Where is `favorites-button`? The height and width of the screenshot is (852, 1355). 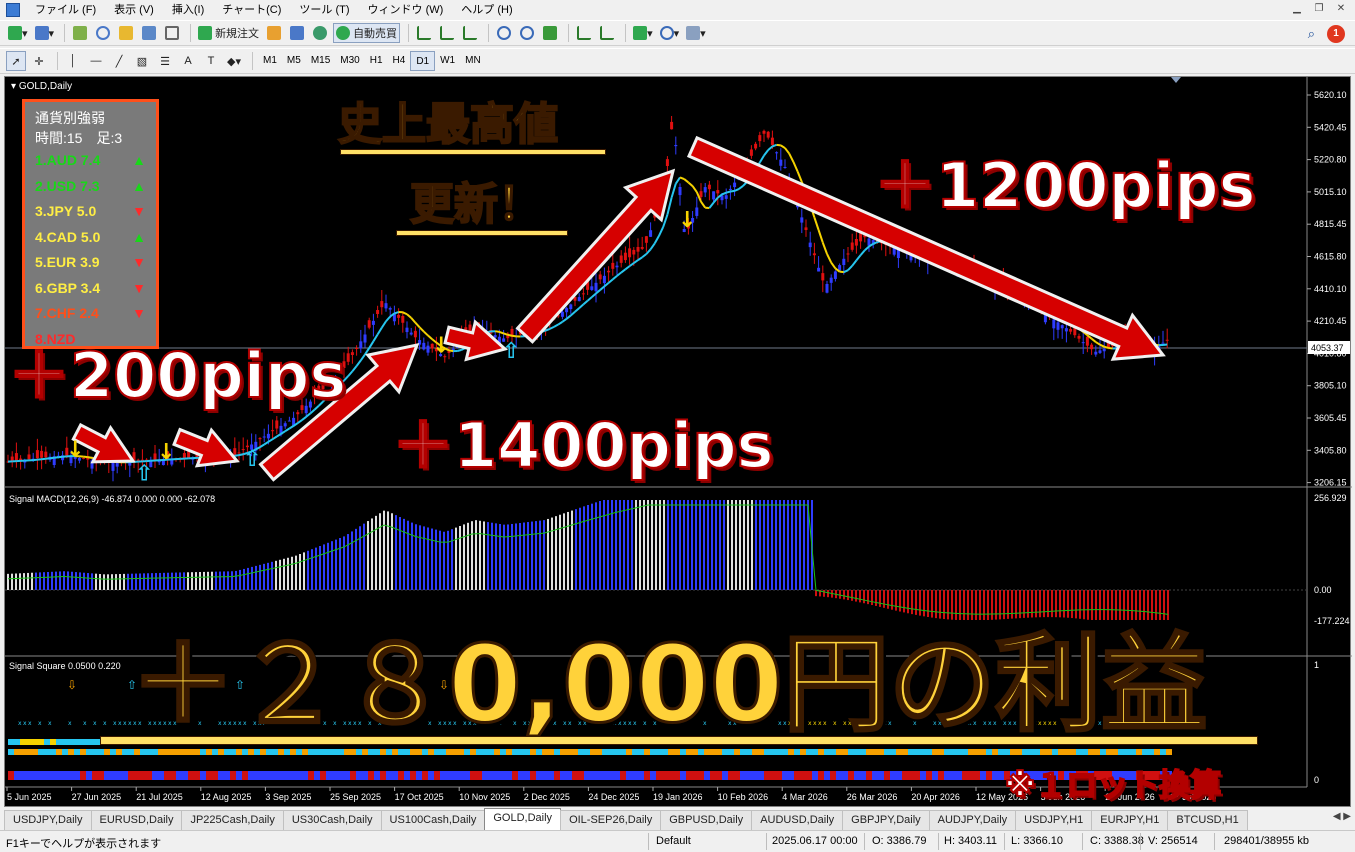
favorites-button is located at coordinates (126, 33).